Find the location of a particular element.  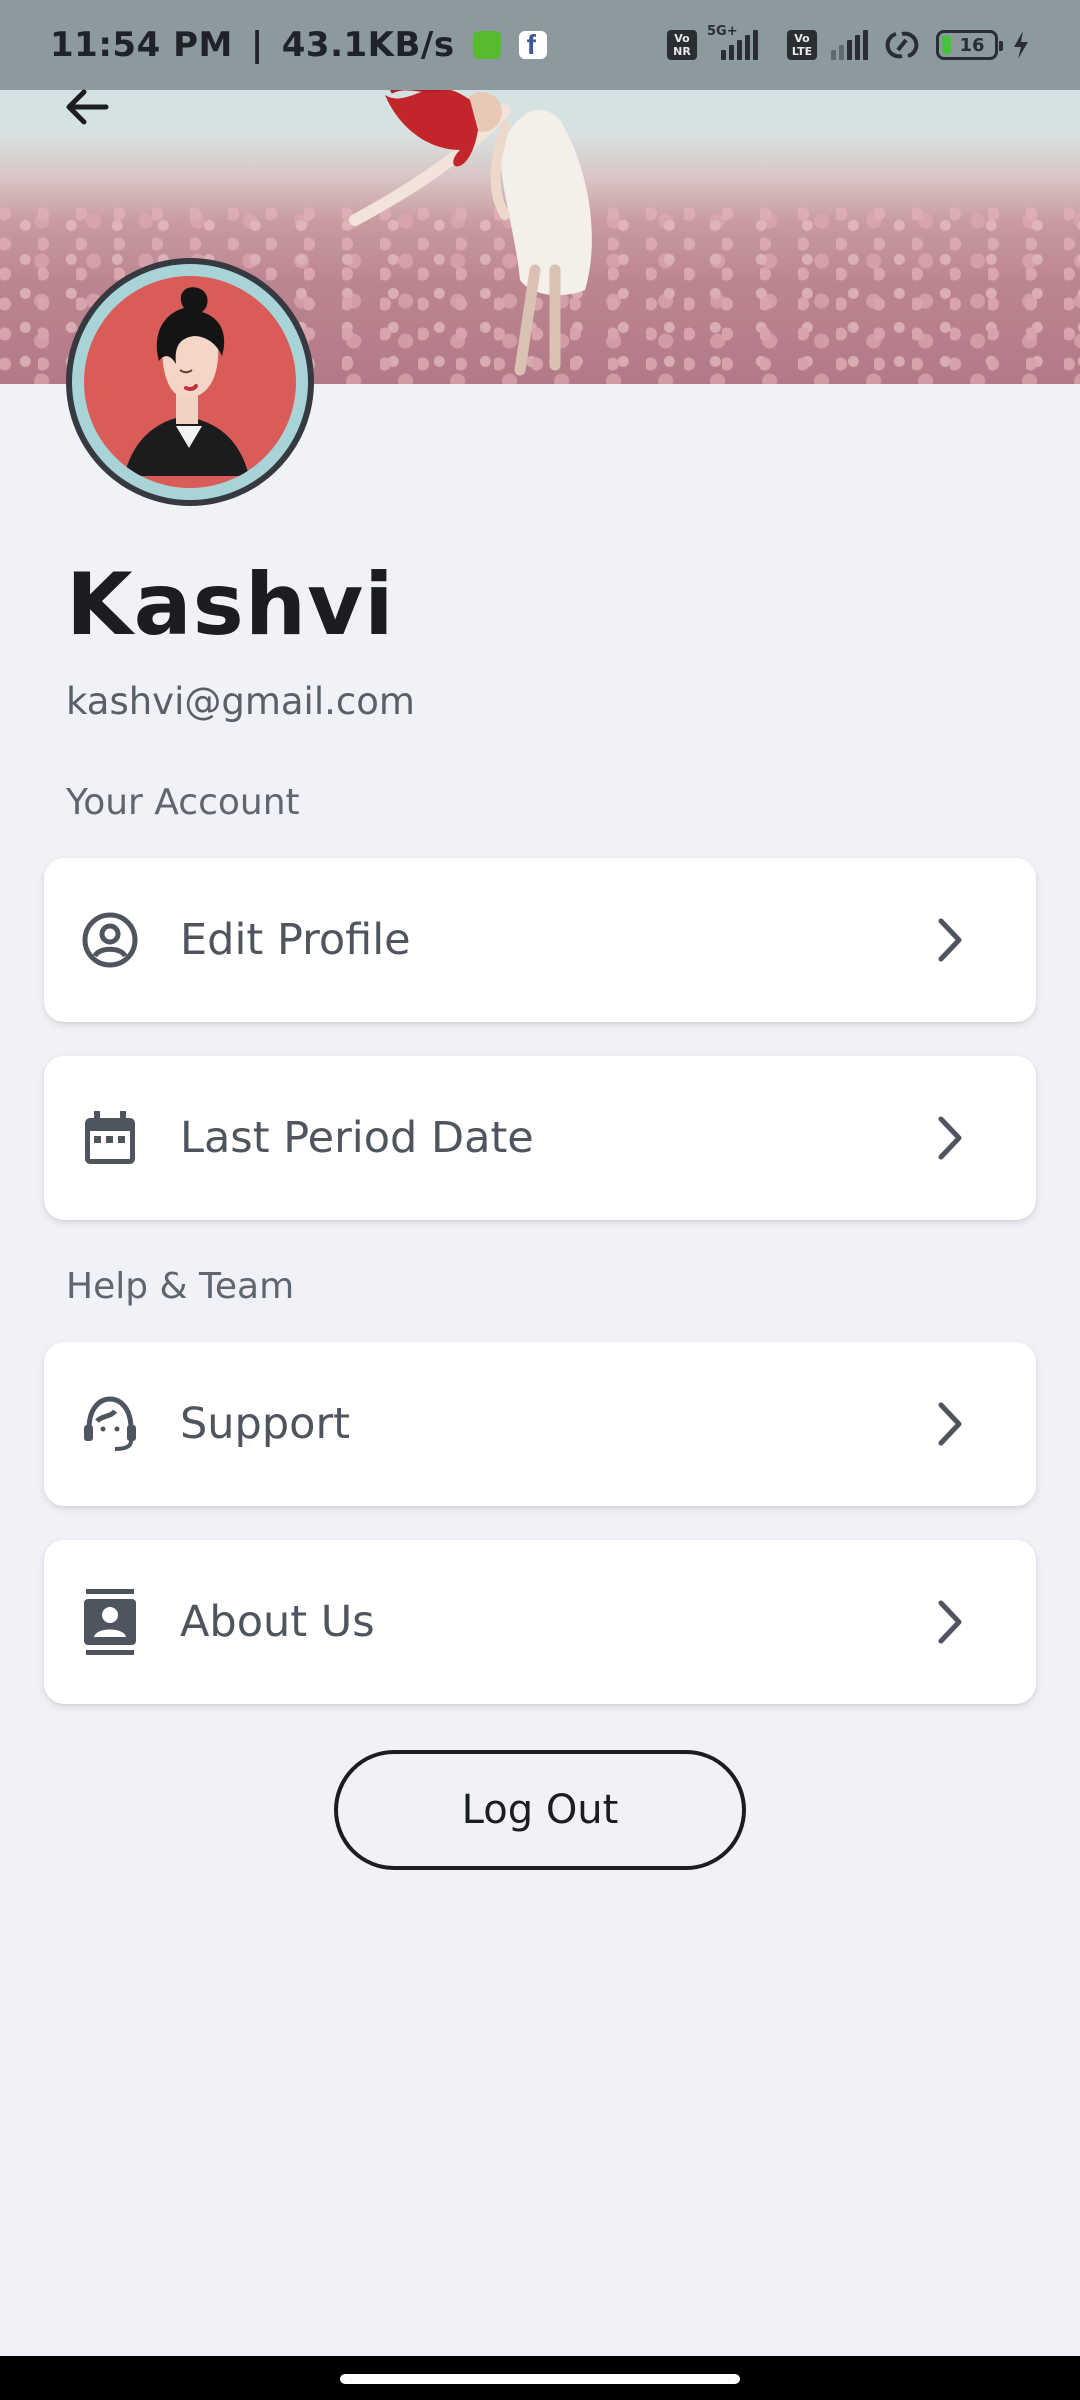

battery-icon: 16 is located at coordinates (969, 45).